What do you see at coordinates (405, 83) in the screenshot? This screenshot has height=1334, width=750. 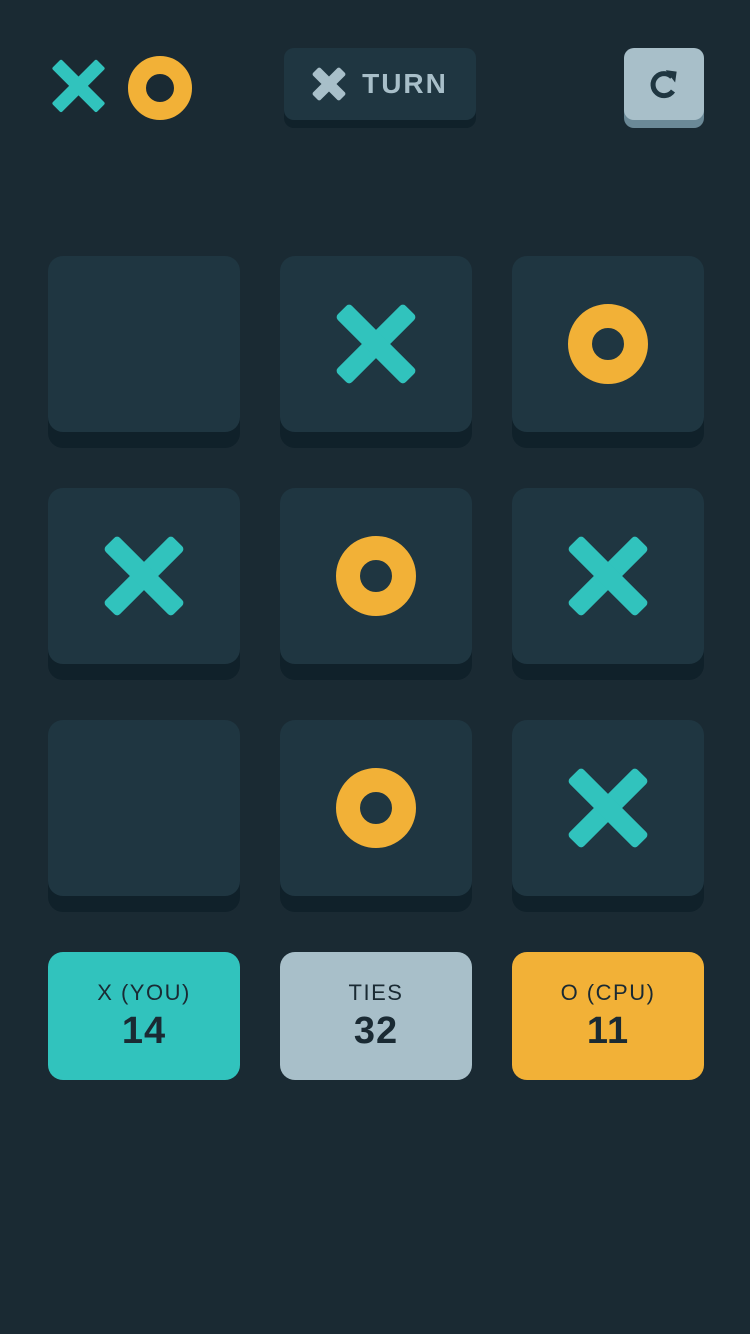 I see `turn-label: TURN` at bounding box center [405, 83].